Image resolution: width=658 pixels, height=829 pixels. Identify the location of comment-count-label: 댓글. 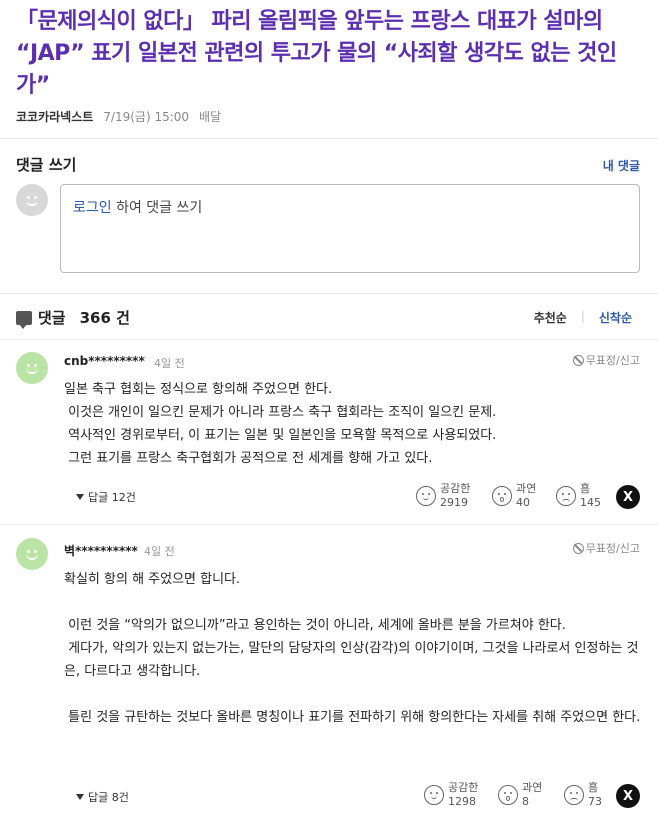
(52, 318).